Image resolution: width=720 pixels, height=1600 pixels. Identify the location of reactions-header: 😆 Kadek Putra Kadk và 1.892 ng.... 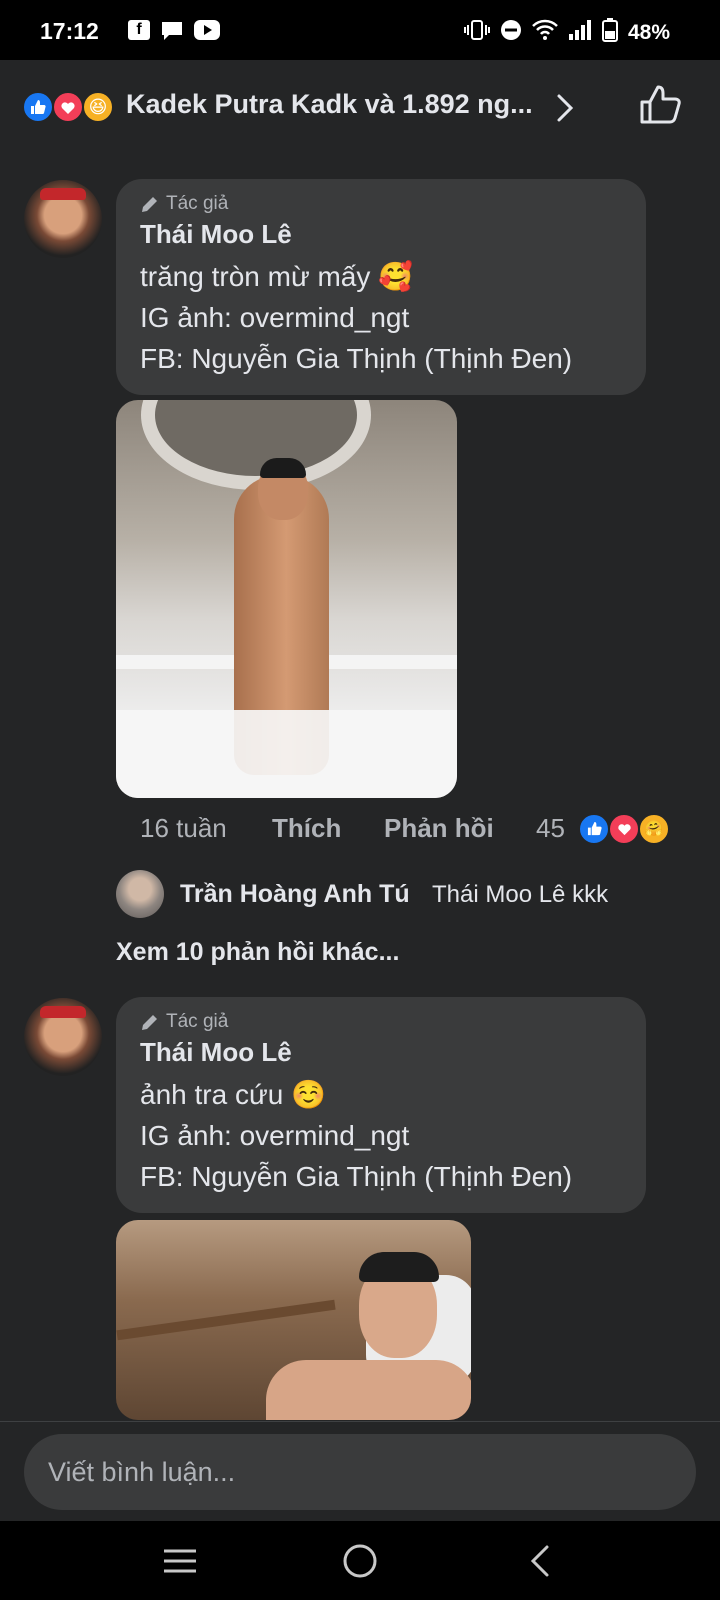
(360, 107).